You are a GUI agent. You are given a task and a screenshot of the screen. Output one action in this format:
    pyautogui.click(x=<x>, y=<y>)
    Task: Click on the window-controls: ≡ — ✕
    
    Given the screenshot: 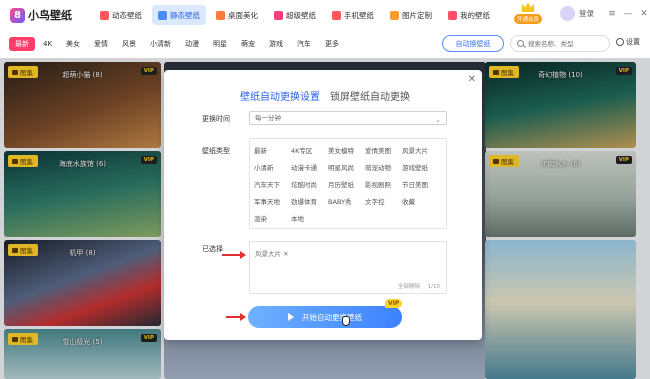 What is the action you would take?
    pyautogui.click(x=626, y=14)
    